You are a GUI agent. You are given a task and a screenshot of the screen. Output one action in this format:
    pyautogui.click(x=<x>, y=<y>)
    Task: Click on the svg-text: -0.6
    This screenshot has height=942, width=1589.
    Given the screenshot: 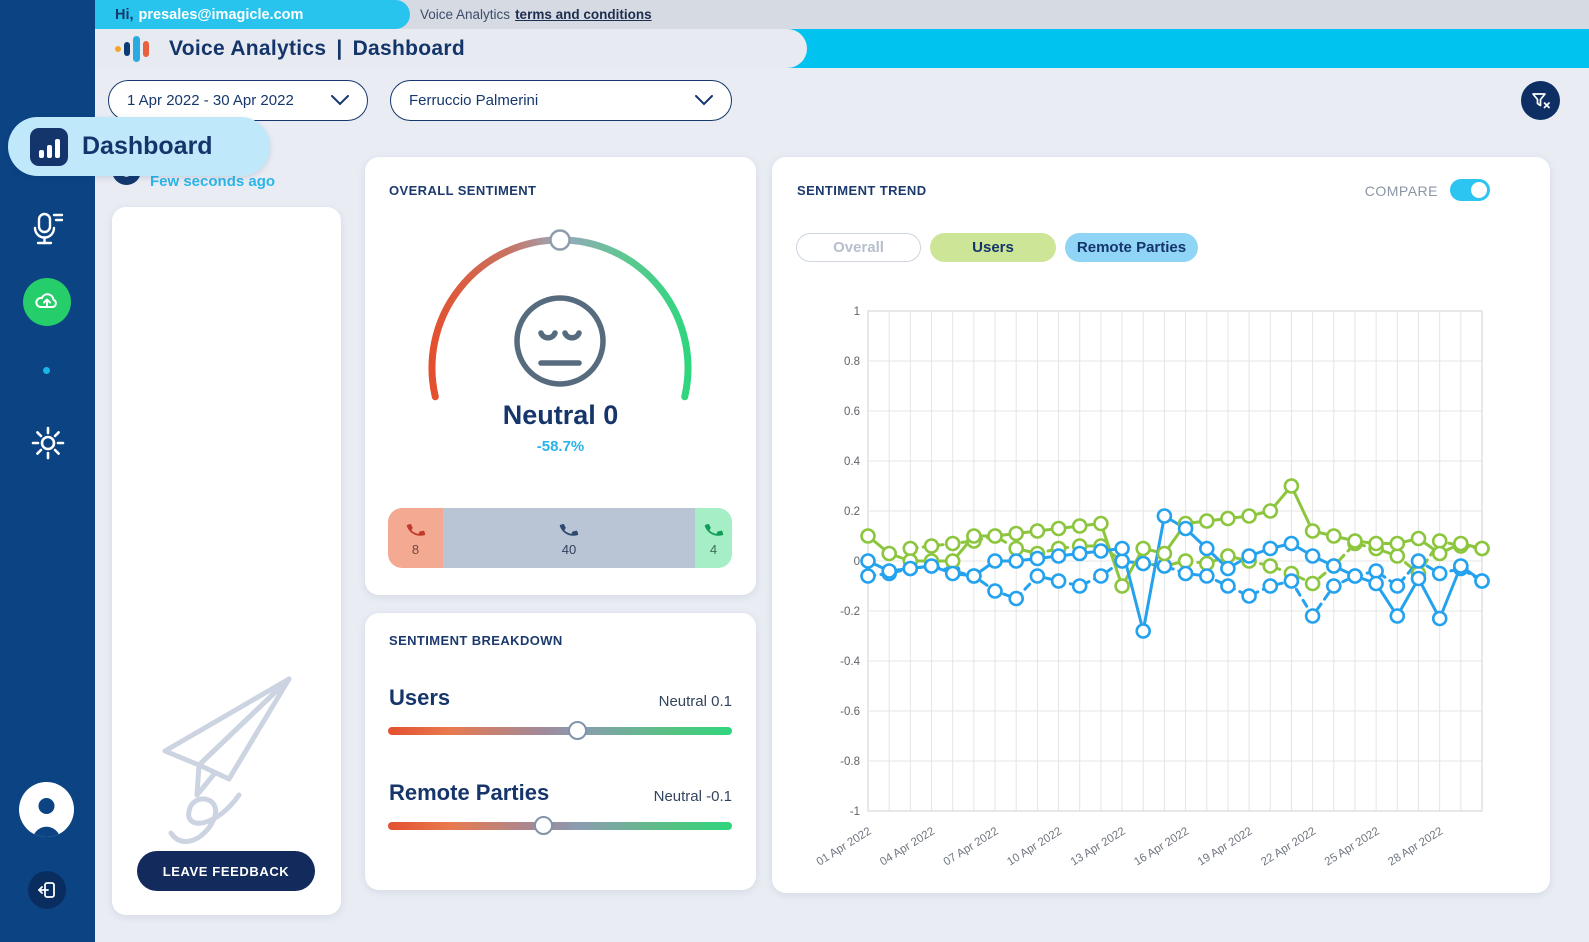 What is the action you would take?
    pyautogui.click(x=850, y=712)
    